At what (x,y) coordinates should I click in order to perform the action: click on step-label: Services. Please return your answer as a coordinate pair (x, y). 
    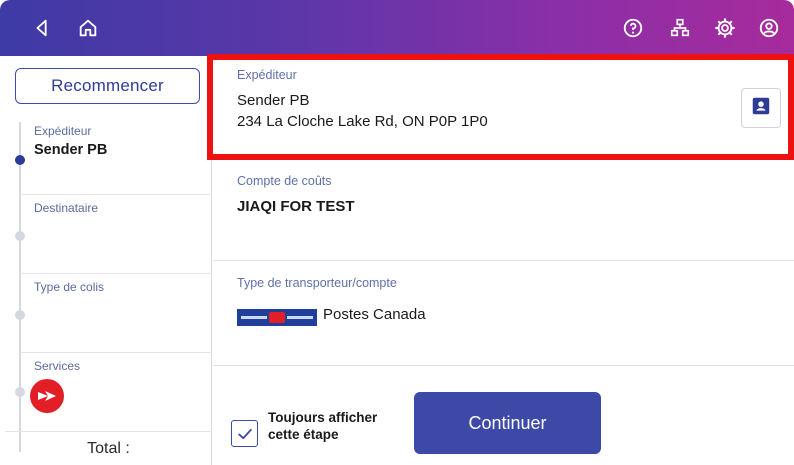
    Looking at the image, I should click on (57, 366).